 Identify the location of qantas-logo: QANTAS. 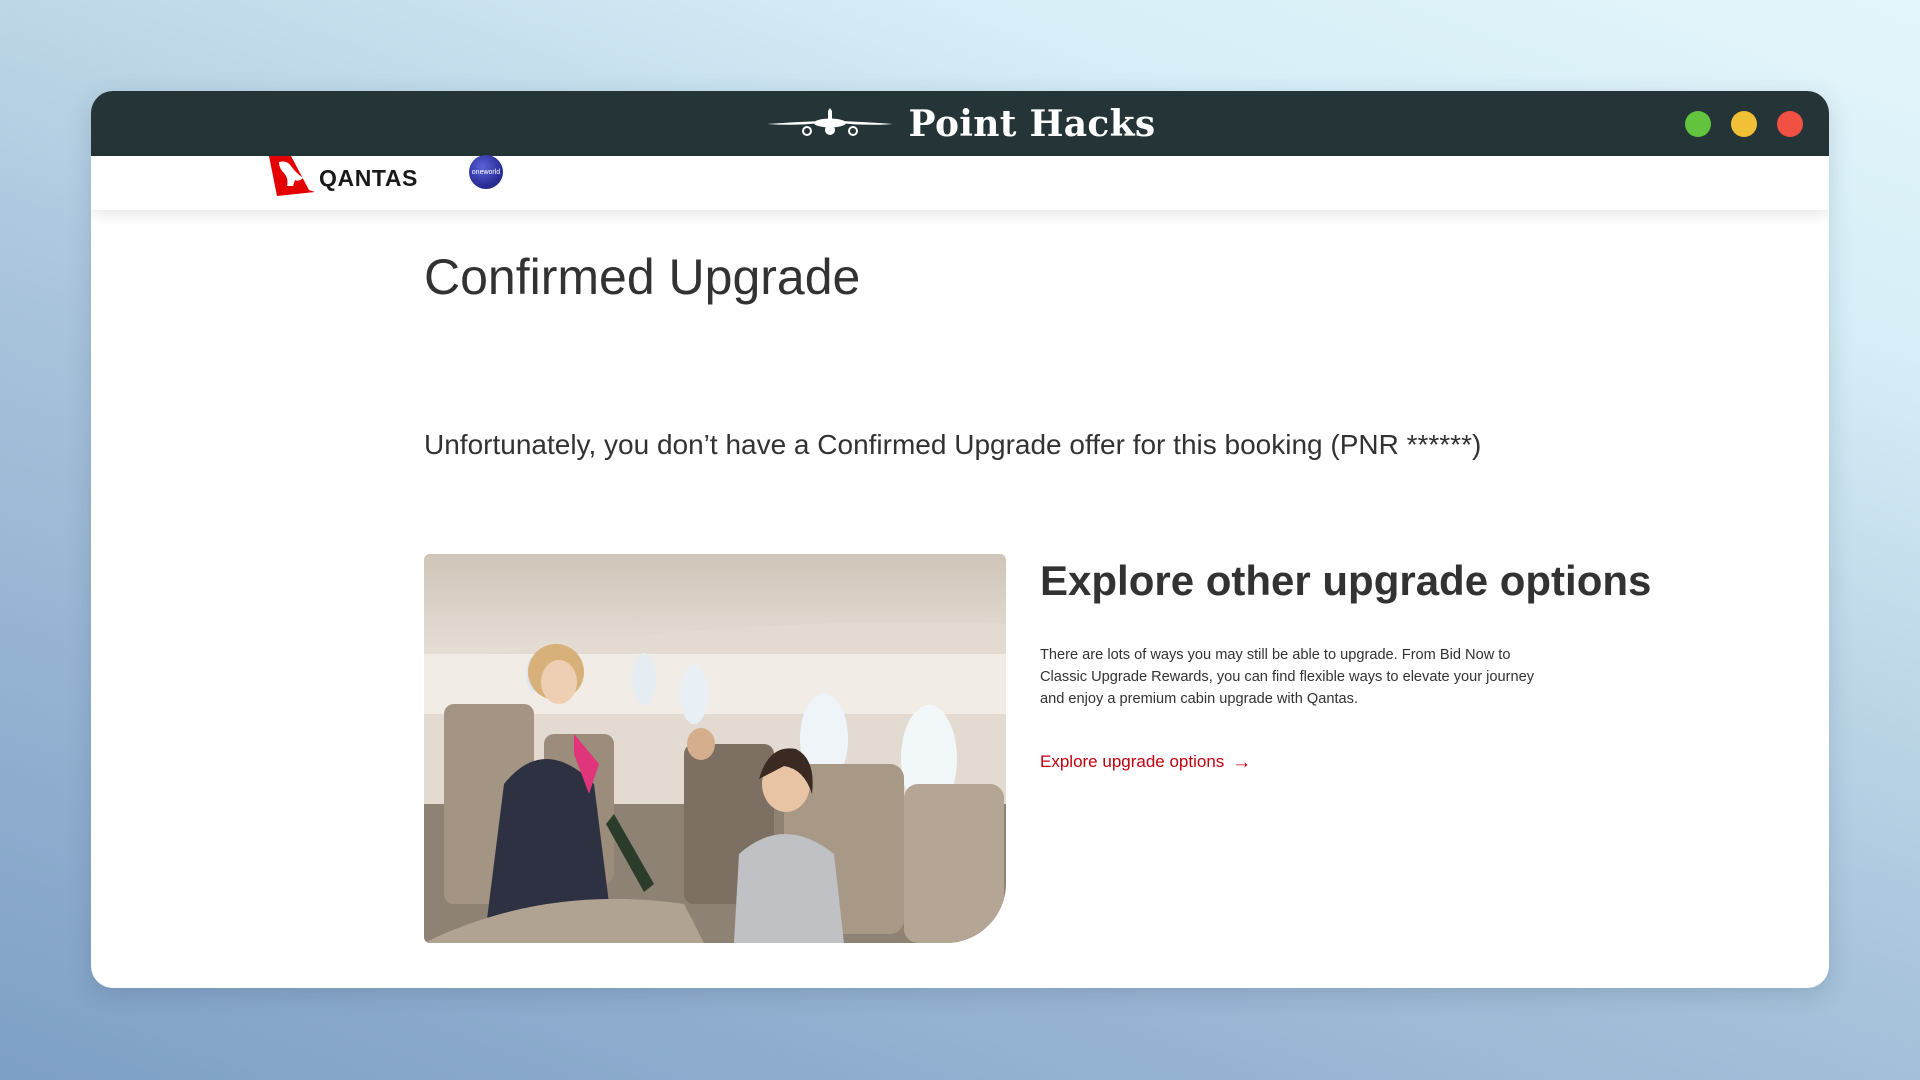
(343, 178).